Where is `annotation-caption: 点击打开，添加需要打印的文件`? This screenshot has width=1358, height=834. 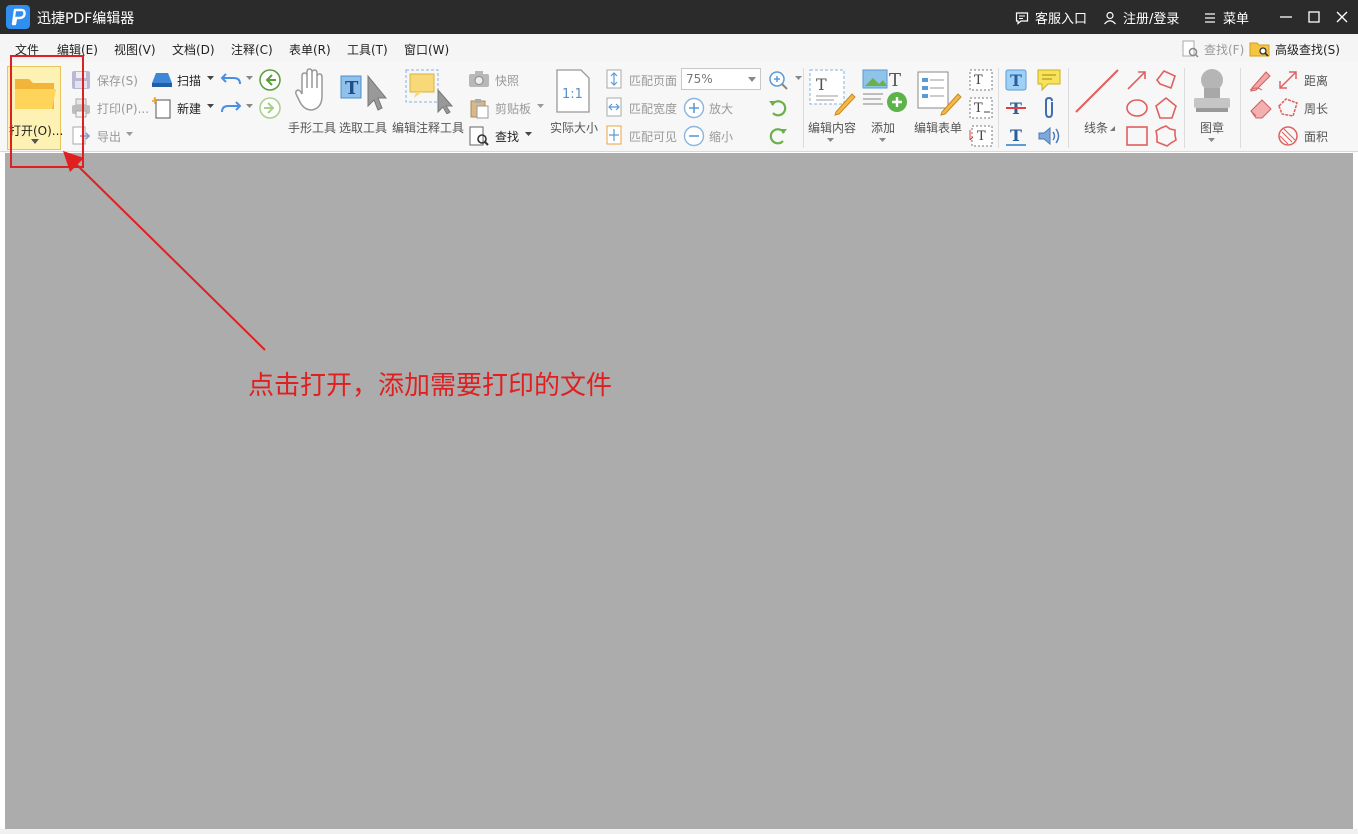
annotation-caption: 点击打开，添加需要打印的文件 is located at coordinates (430, 386).